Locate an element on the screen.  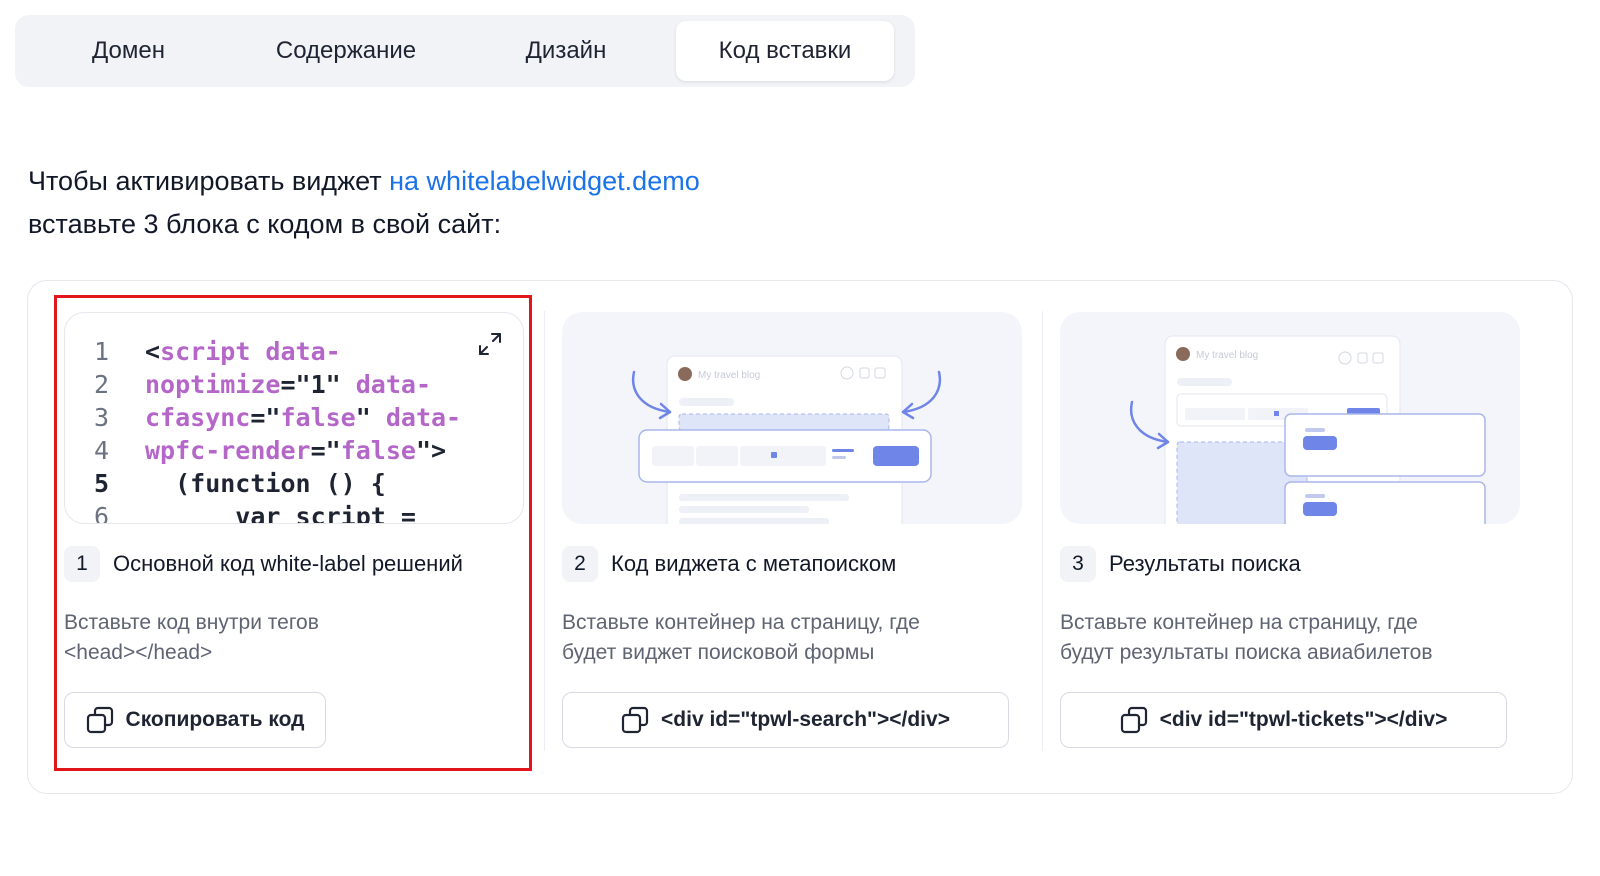
step-number: 1 is located at coordinates (82, 564).